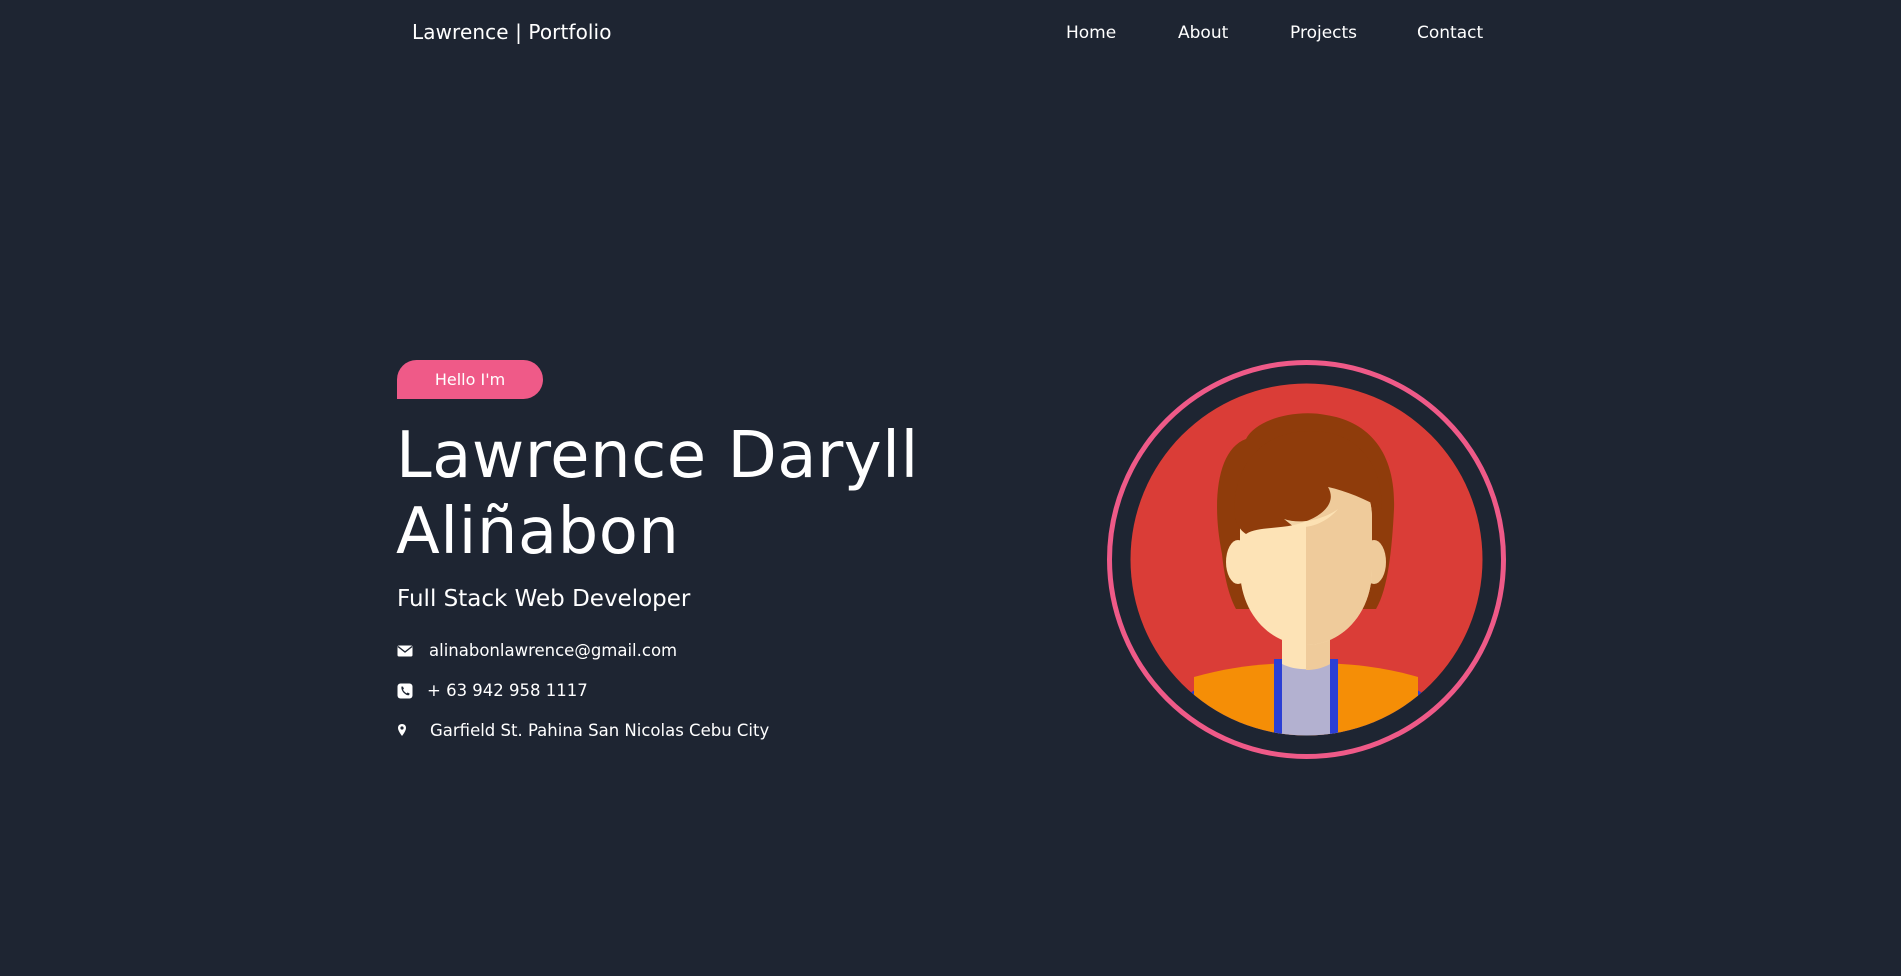 This screenshot has width=1901, height=976. What do you see at coordinates (405, 651) in the screenshot?
I see `envelope-icon` at bounding box center [405, 651].